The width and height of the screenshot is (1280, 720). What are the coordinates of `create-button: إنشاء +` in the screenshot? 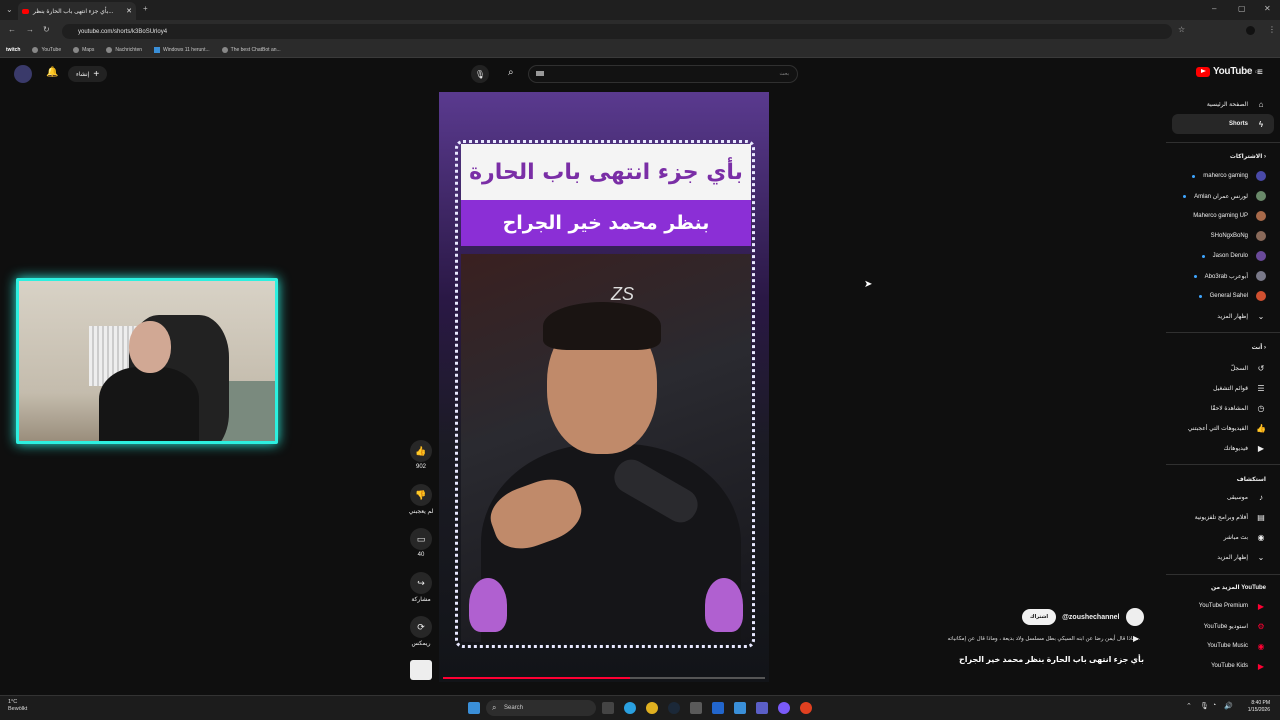 It's located at (88, 74).